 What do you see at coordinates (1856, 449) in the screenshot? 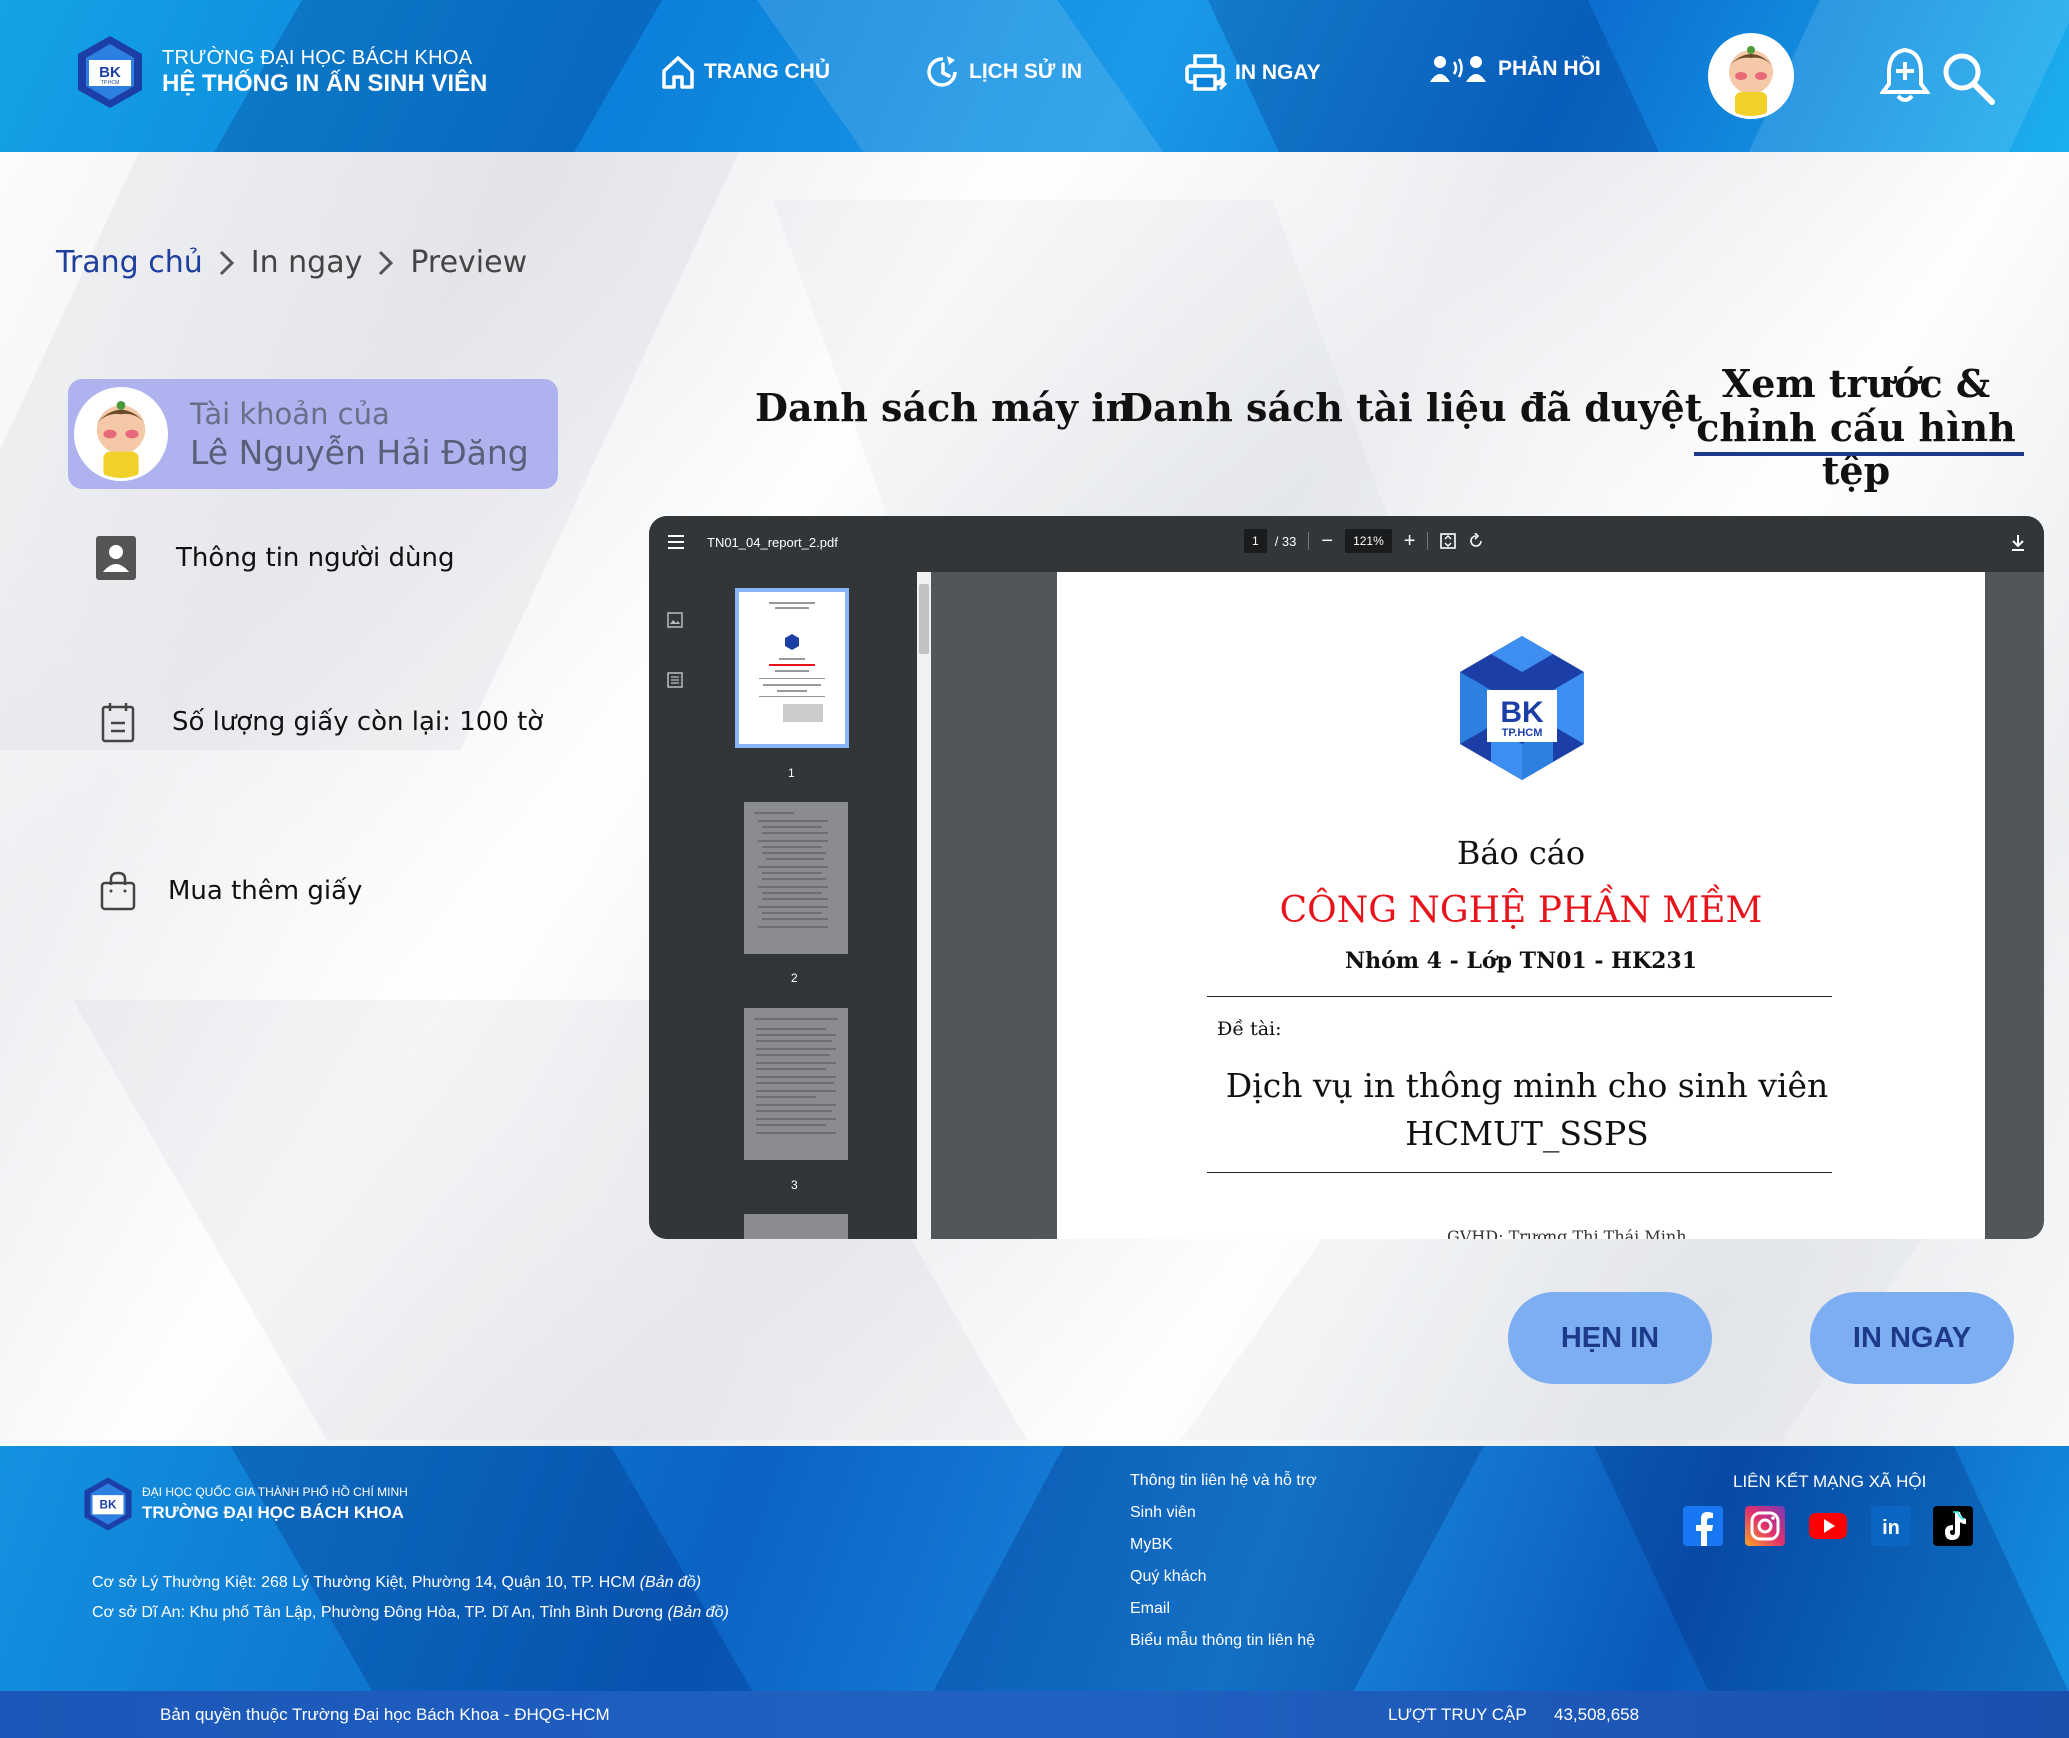
I see `tab-preview-line2: chỉnh cấu hình tệp` at bounding box center [1856, 449].